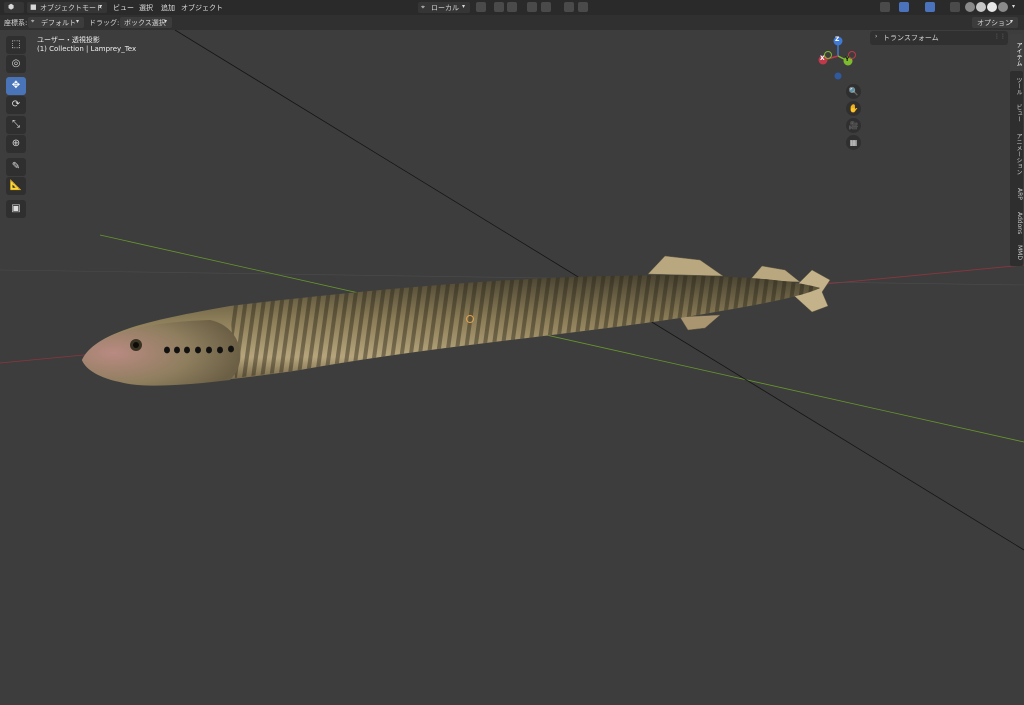 This screenshot has height=705, width=1024. I want to click on tab-arp: ARP, so click(1016, 194).